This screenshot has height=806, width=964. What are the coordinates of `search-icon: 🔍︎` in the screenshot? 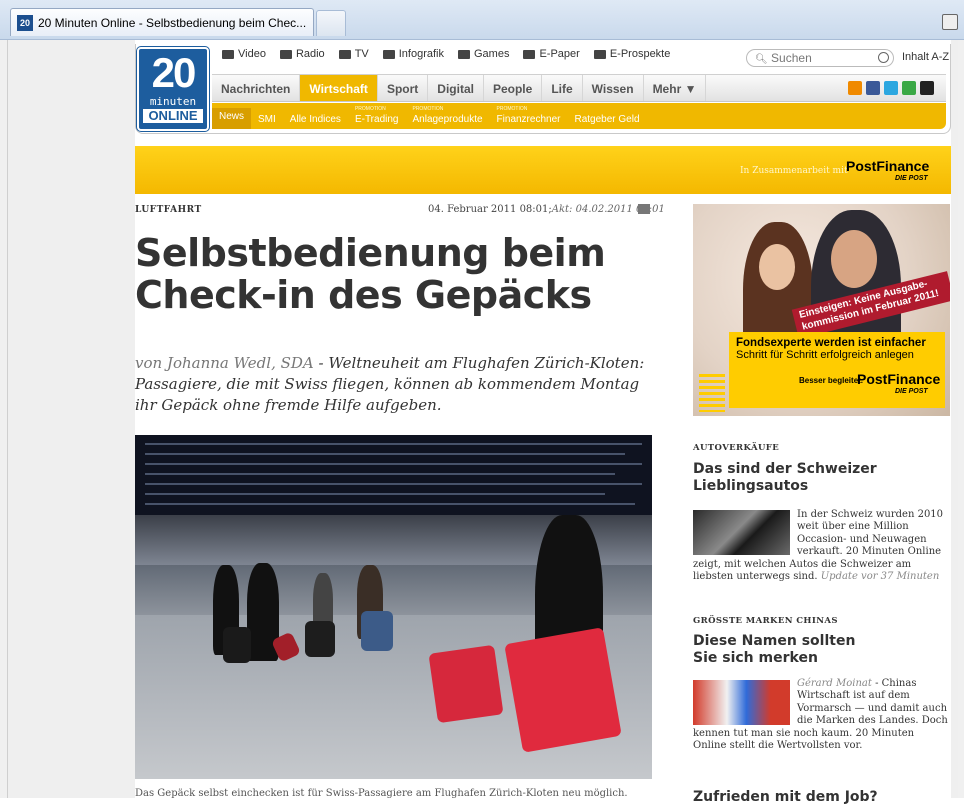 It's located at (761, 59).